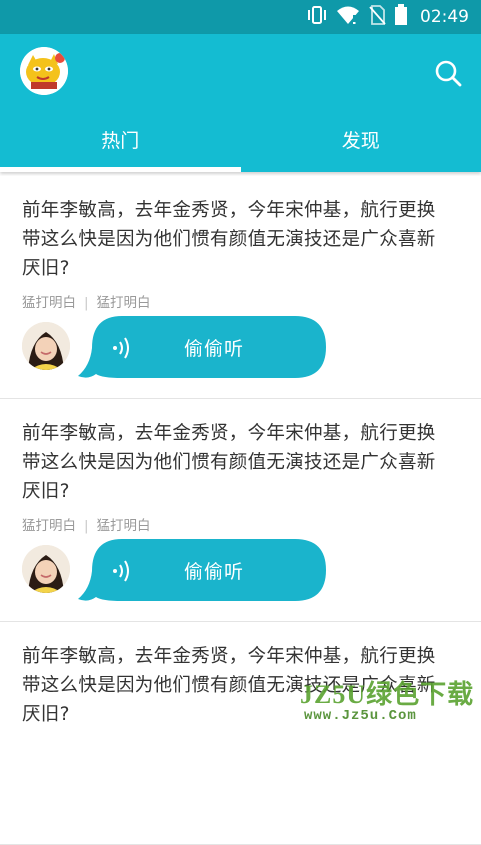 Image resolution: width=481 pixels, height=845 pixels. I want to click on status-bar: 02:49, so click(240, 17).